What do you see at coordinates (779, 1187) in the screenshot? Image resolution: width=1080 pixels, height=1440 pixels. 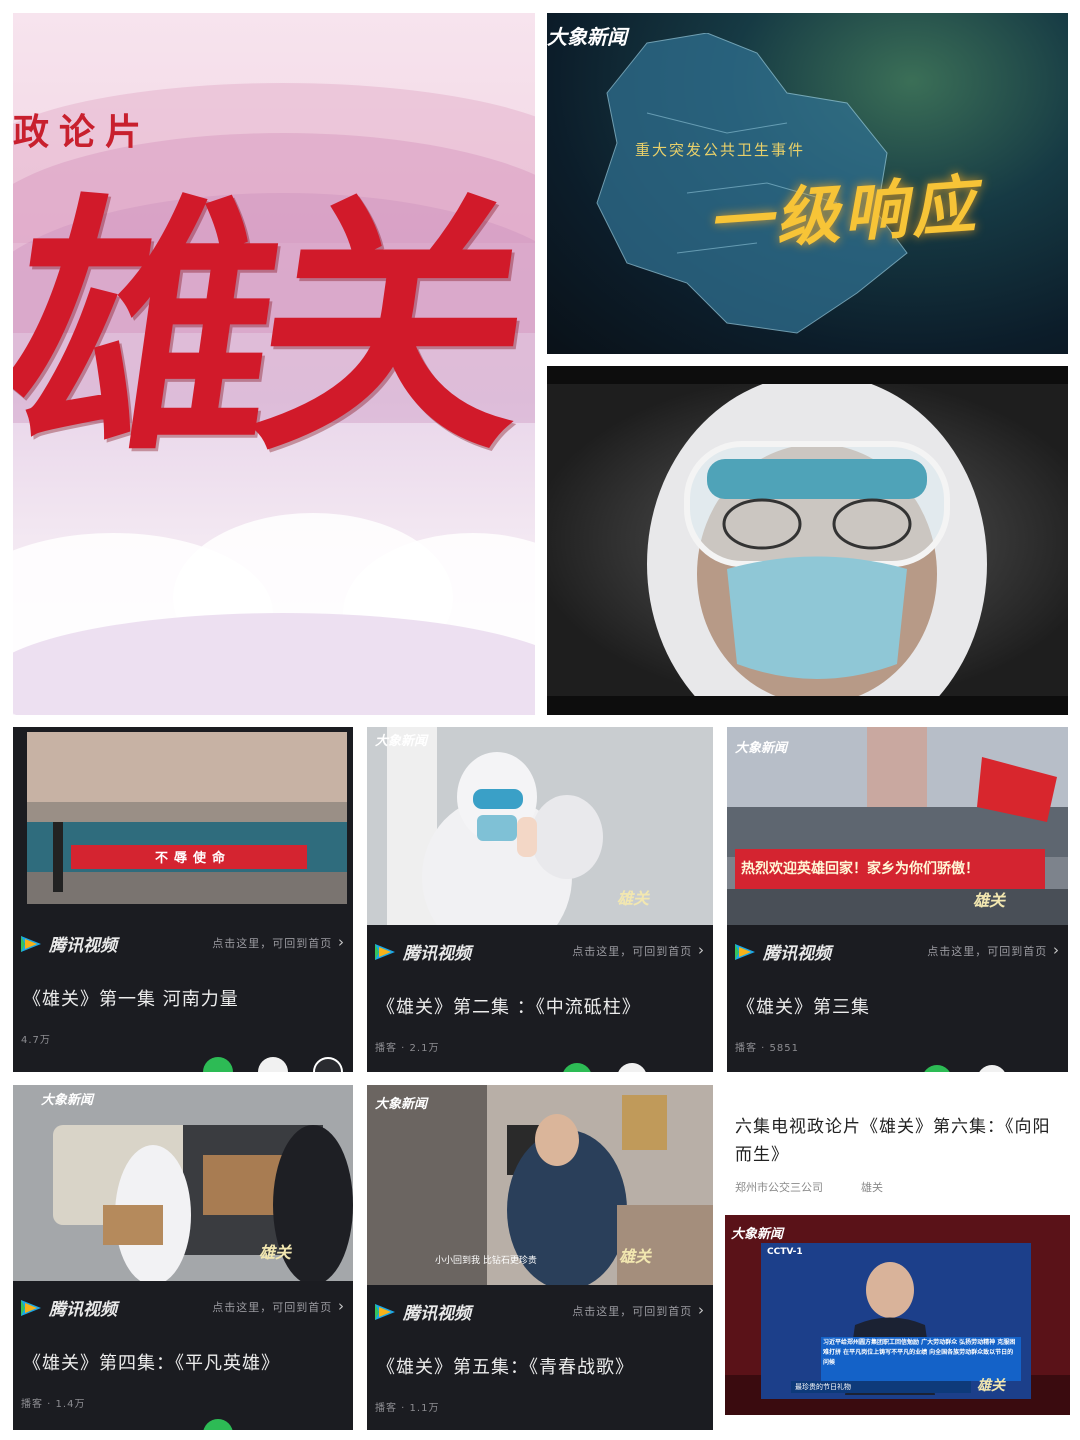 I see `article-source: 郑州市公交三公司` at bounding box center [779, 1187].